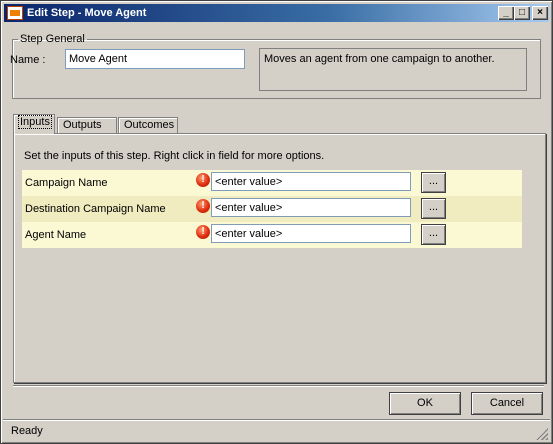 The image size is (553, 444). What do you see at coordinates (87, 13) in the screenshot?
I see `window-title: Edit Step - Move Agent` at bounding box center [87, 13].